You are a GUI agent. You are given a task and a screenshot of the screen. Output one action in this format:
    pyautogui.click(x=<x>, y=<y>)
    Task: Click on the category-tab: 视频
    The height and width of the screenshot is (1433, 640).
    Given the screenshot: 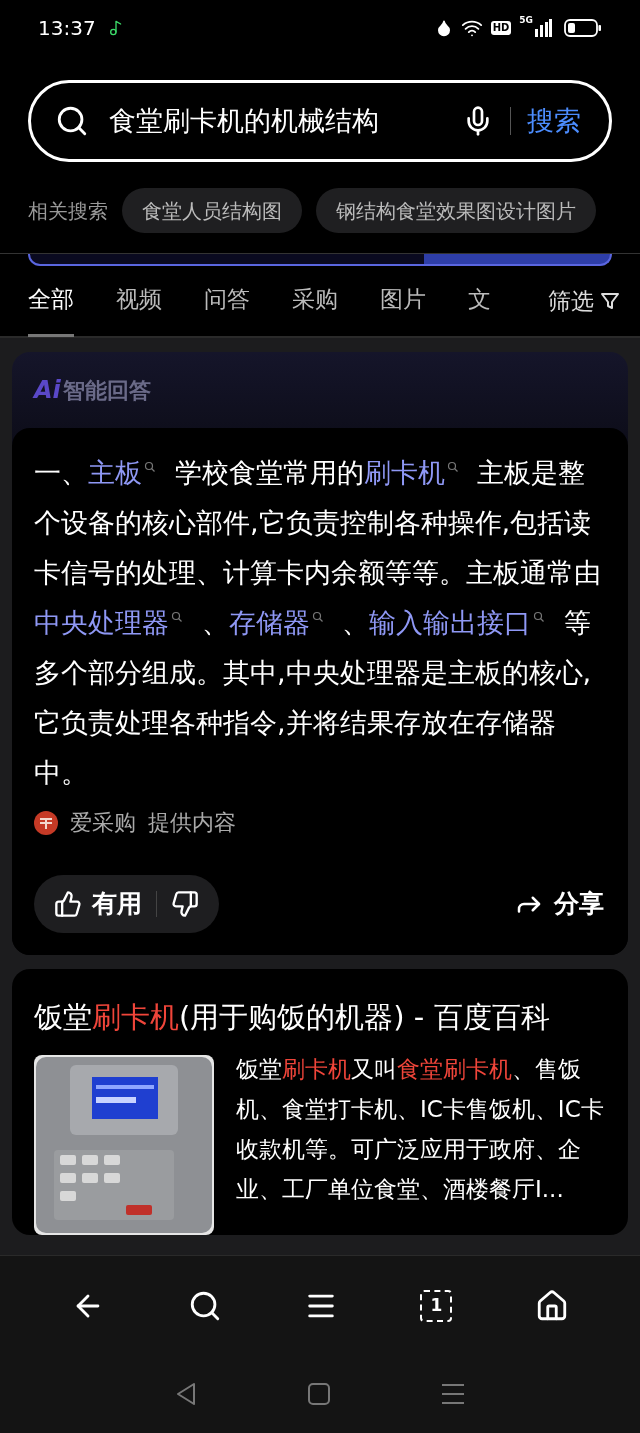 What is the action you would take?
    pyautogui.click(x=139, y=301)
    